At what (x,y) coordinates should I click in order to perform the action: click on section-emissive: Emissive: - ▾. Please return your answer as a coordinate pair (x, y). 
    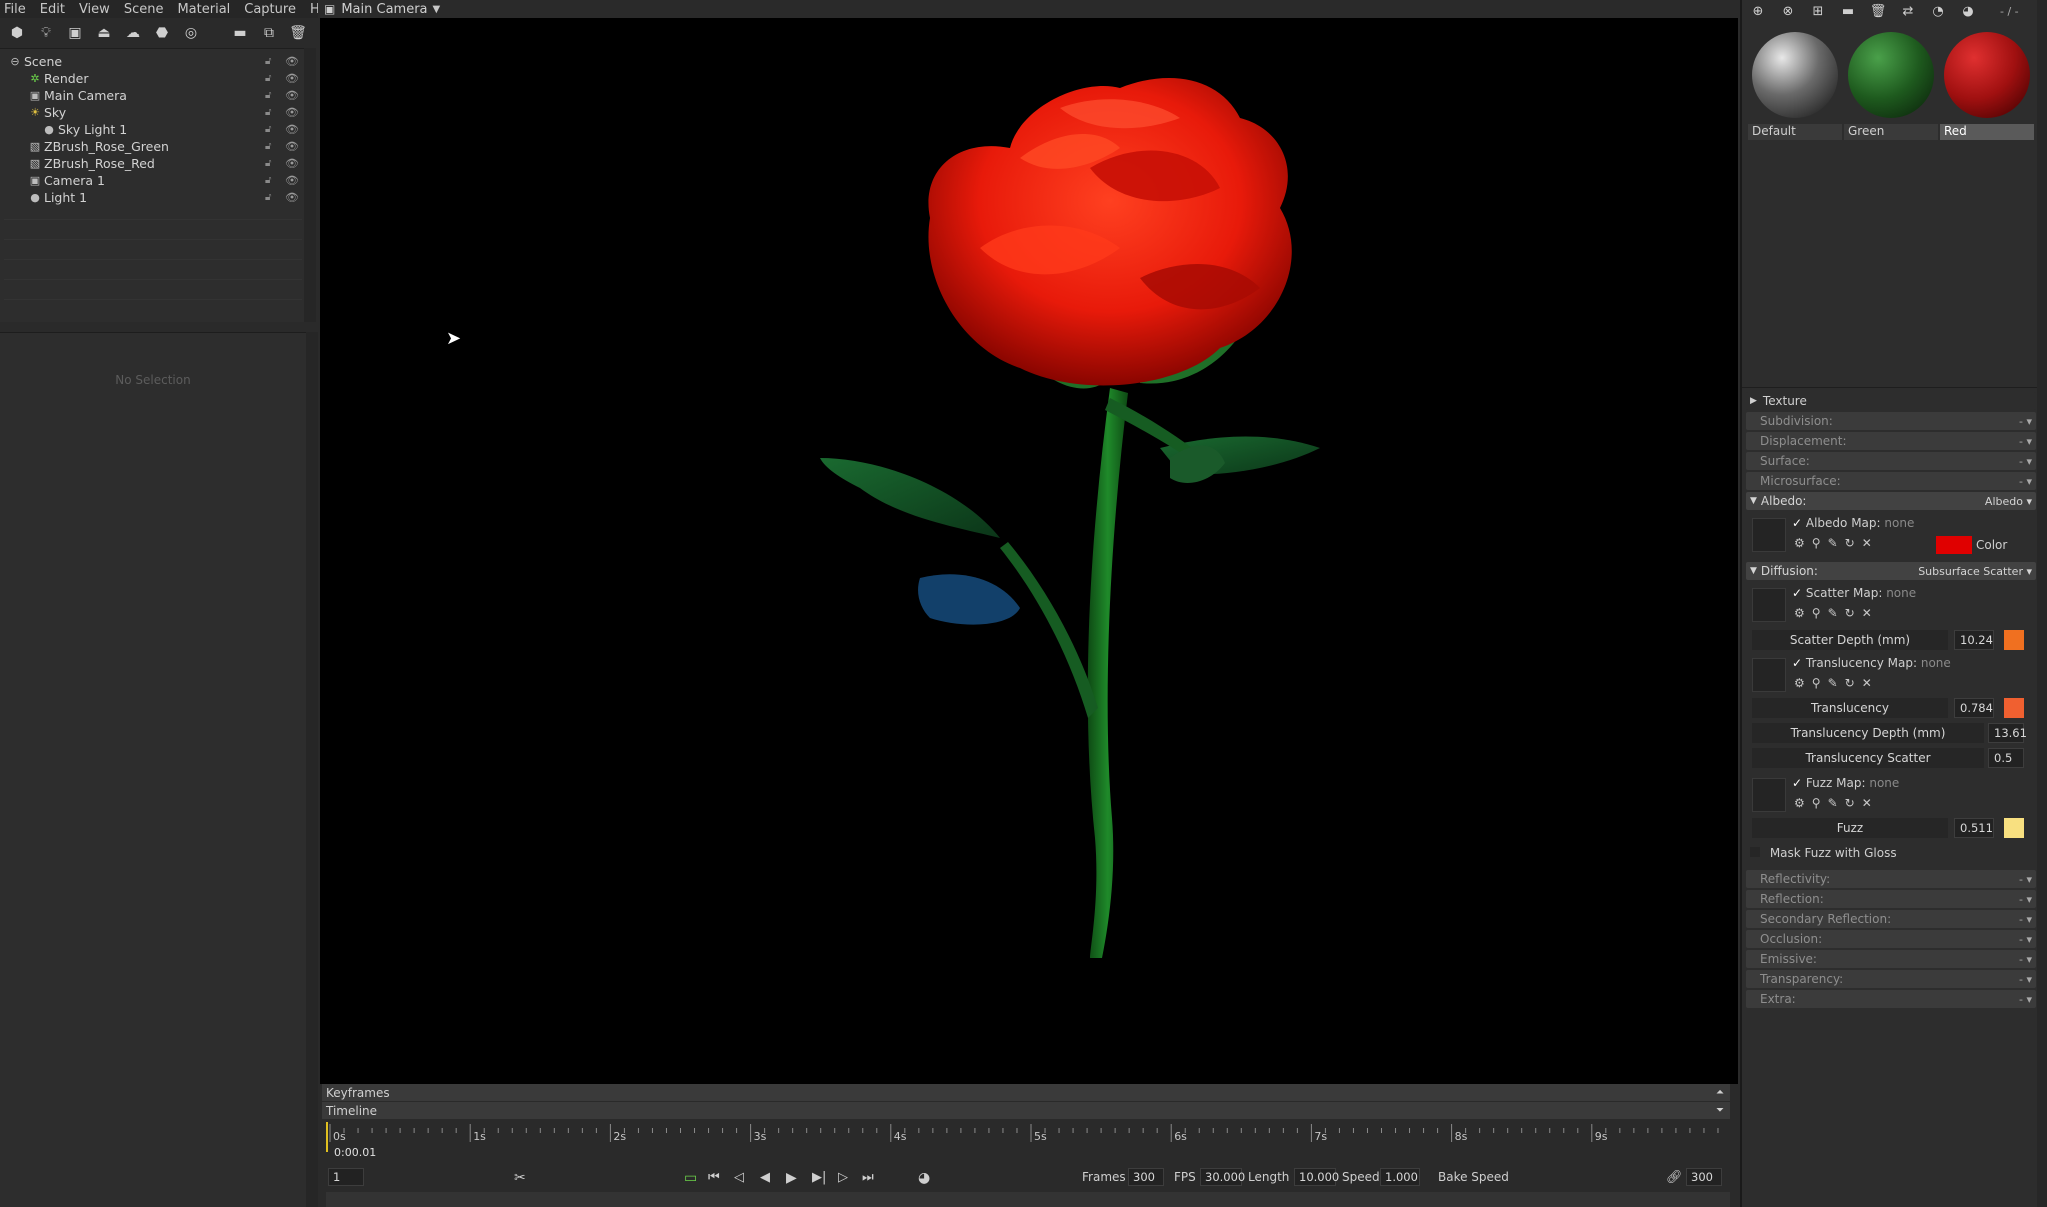
    Looking at the image, I should click on (1891, 959).